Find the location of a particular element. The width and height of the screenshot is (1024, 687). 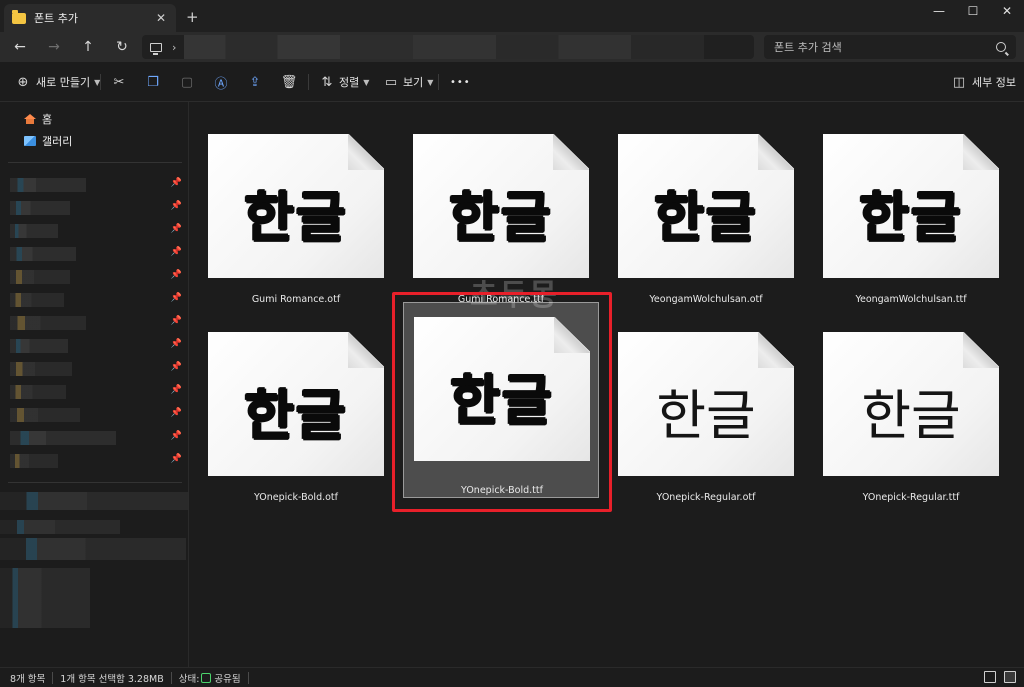

rename-icon: Ⓐ is located at coordinates (221, 84).